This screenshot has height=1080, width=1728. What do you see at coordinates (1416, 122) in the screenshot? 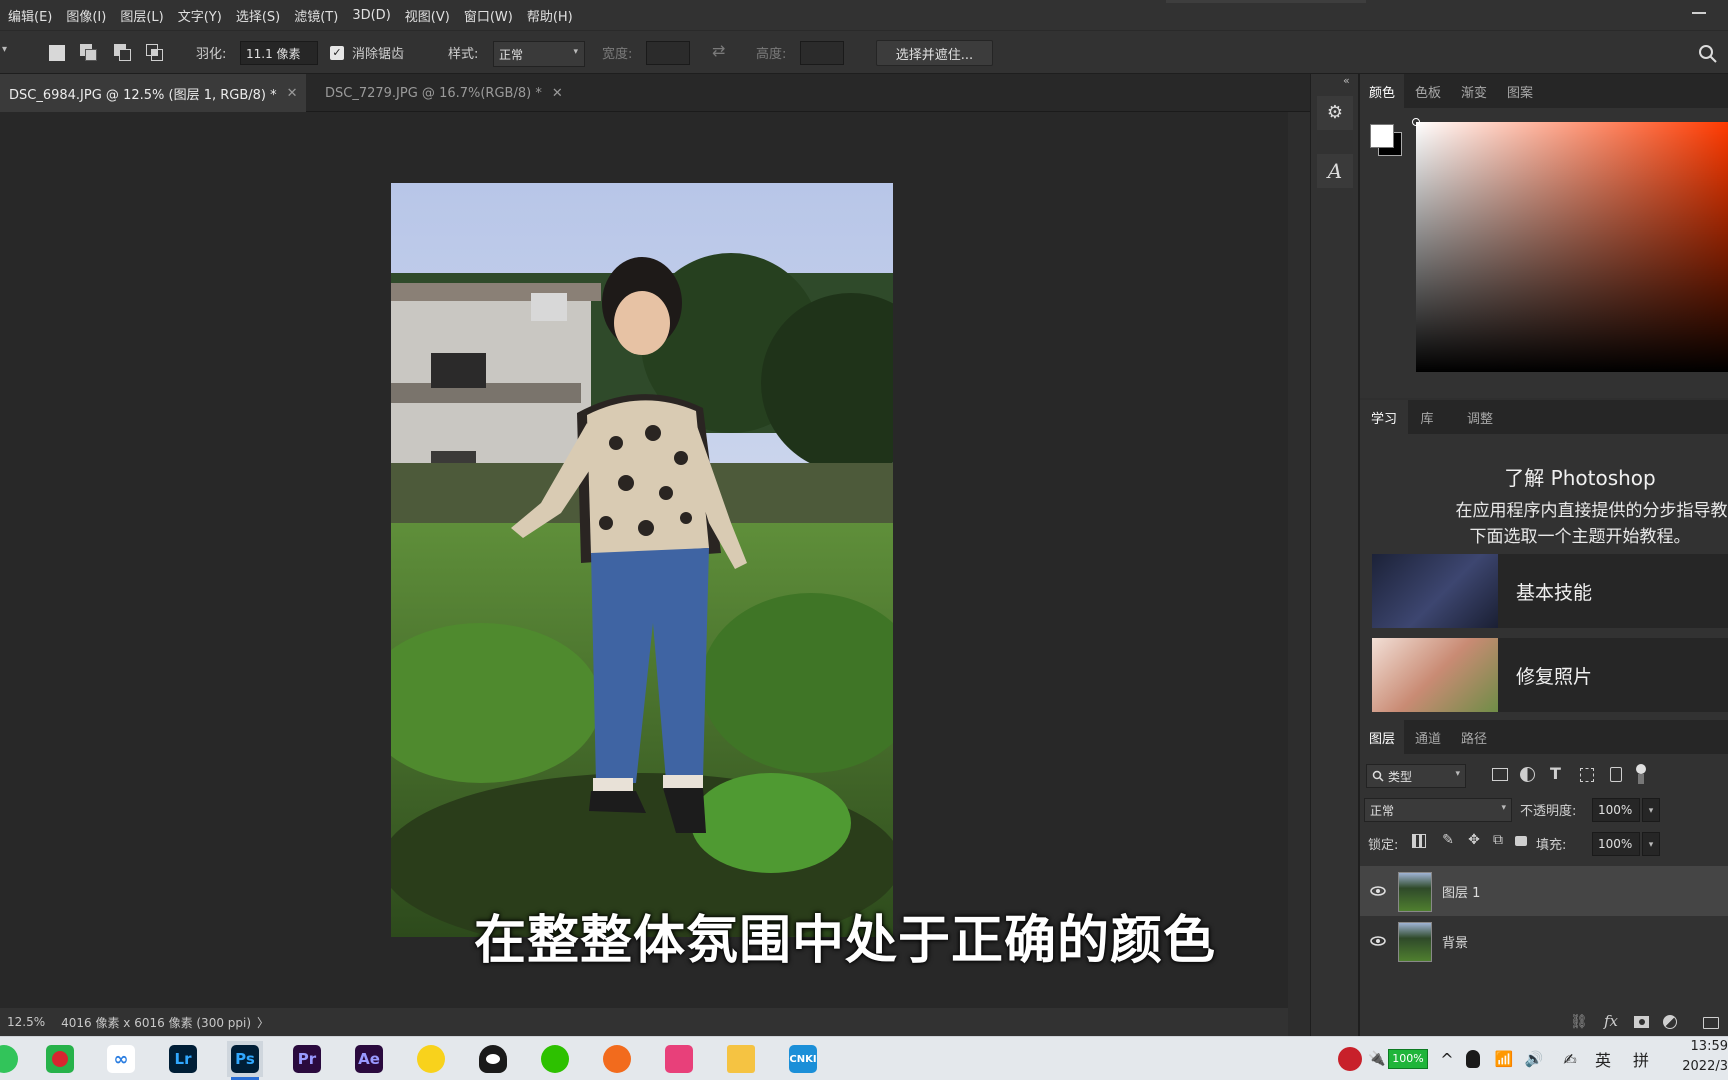
I see `color-picker-marker` at bounding box center [1416, 122].